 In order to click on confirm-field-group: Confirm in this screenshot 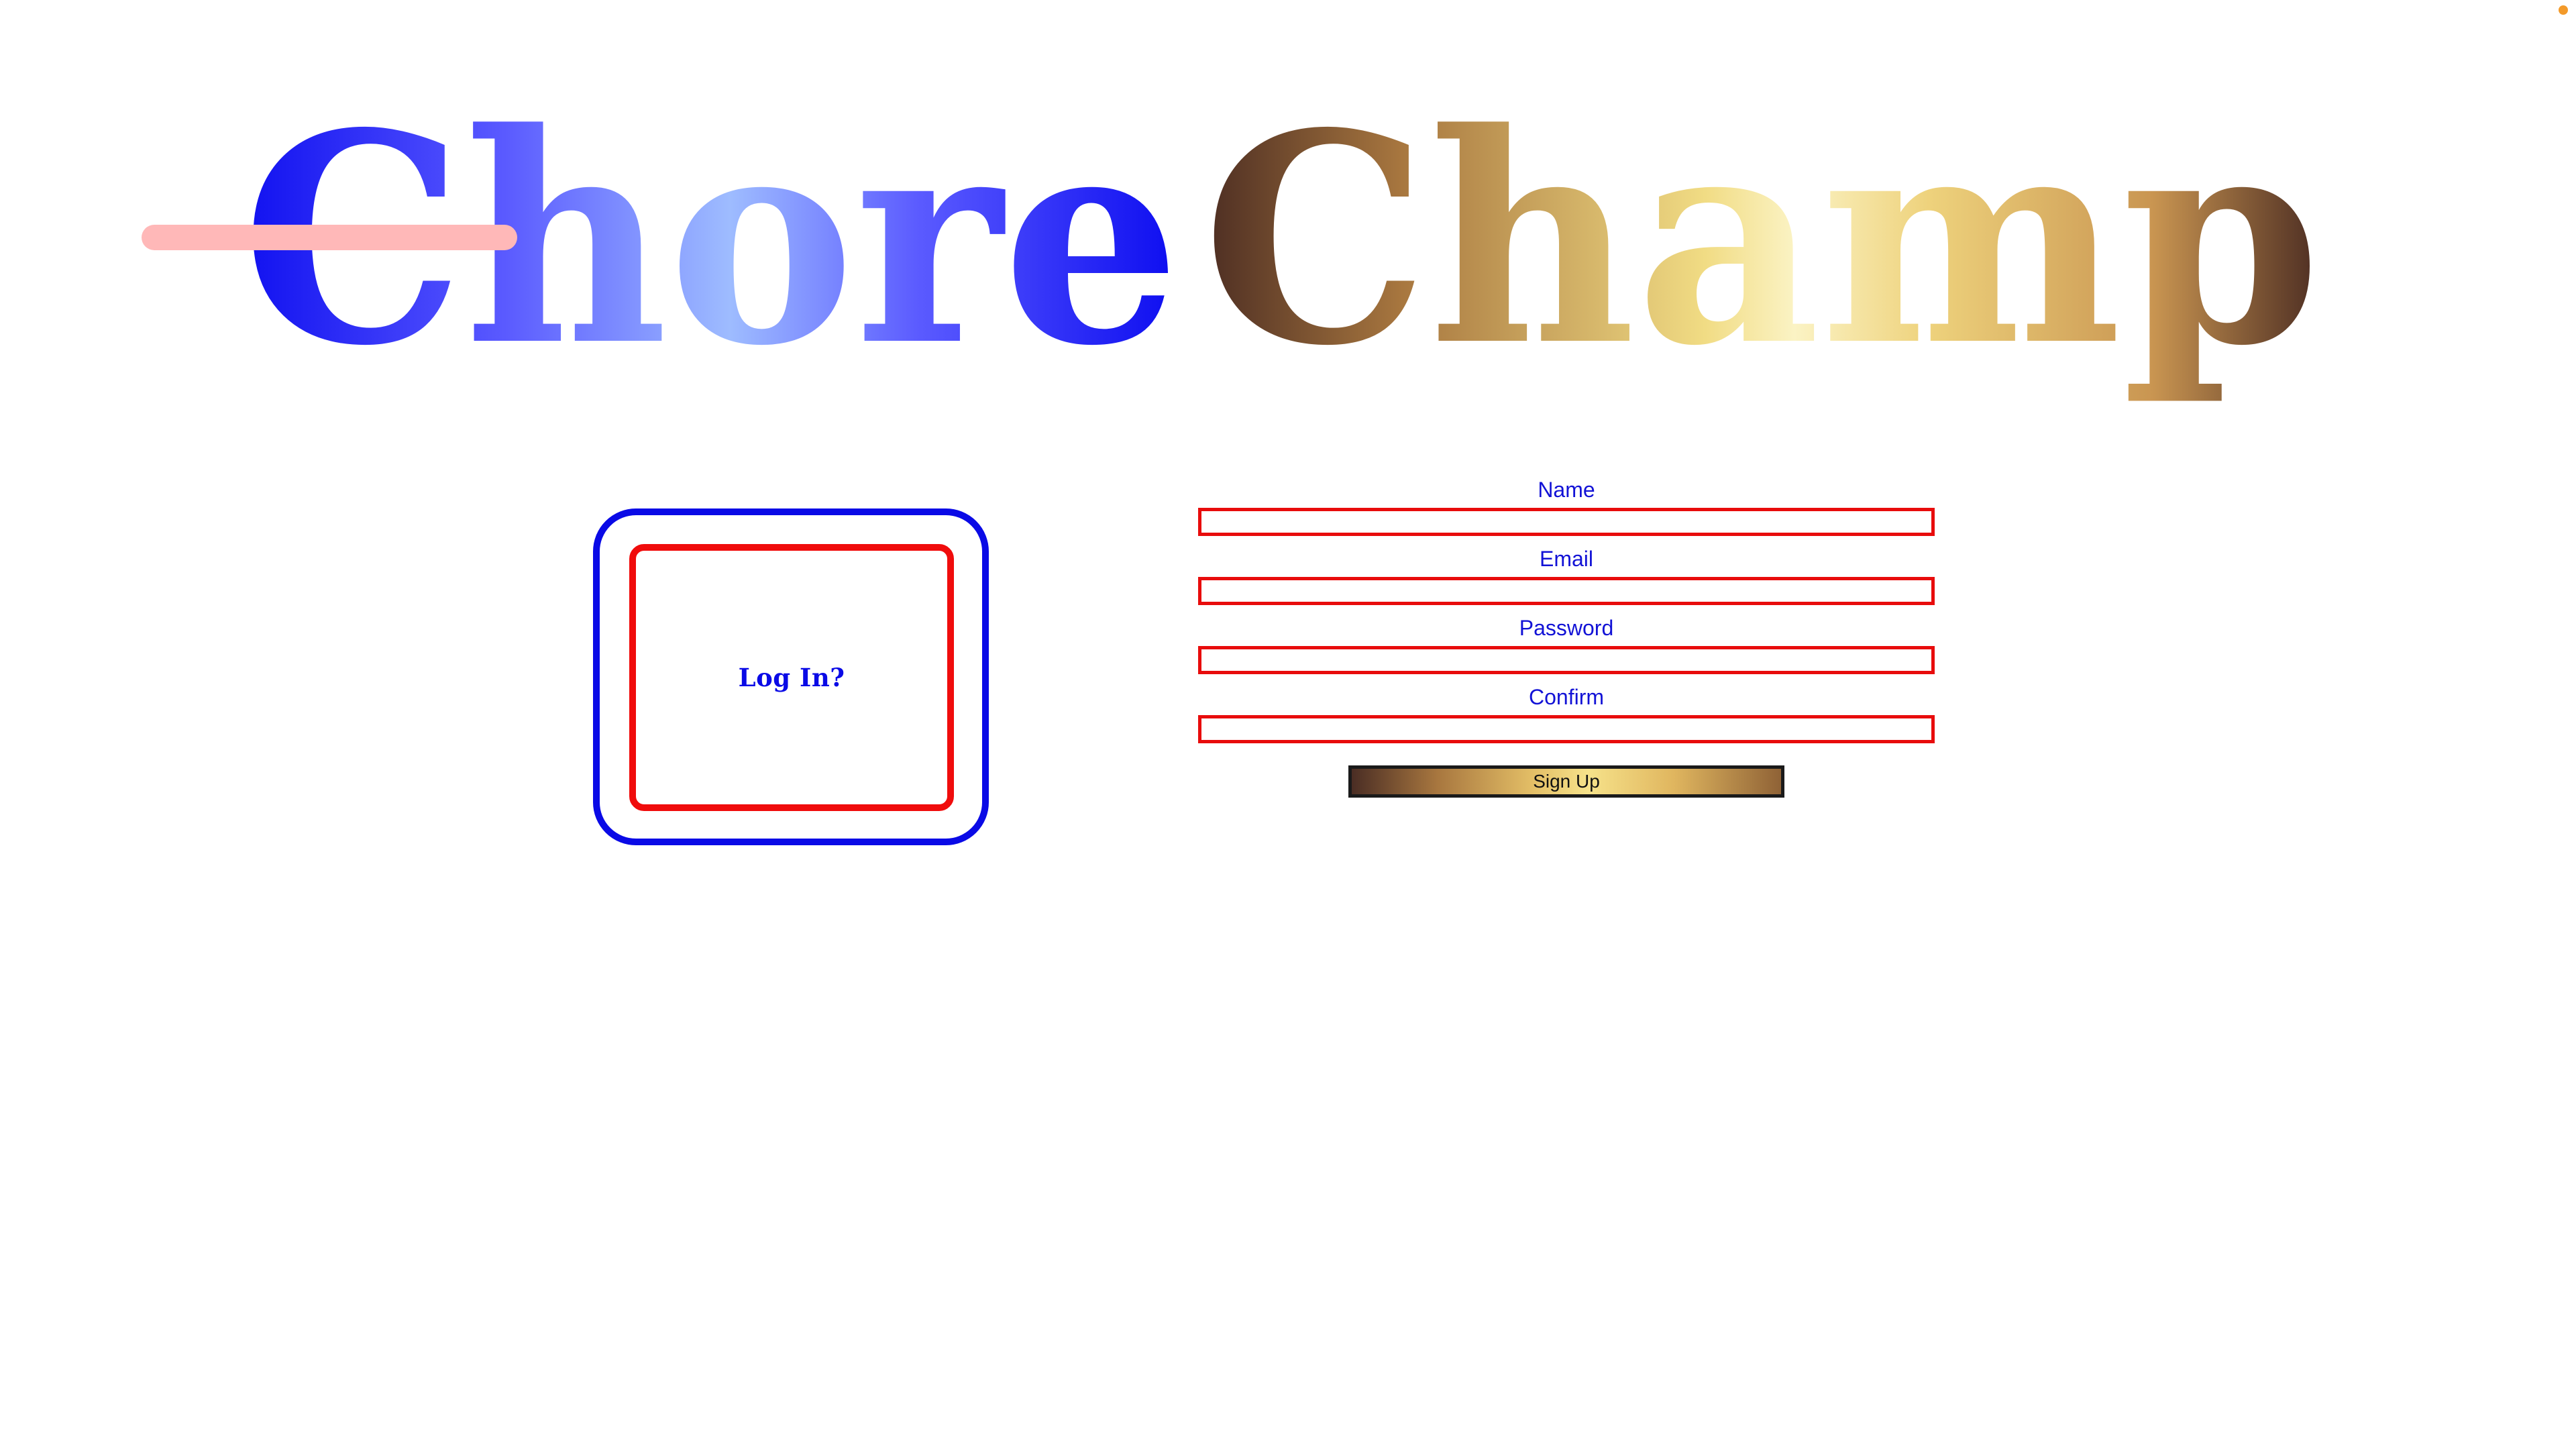, I will do `click(1566, 714)`.